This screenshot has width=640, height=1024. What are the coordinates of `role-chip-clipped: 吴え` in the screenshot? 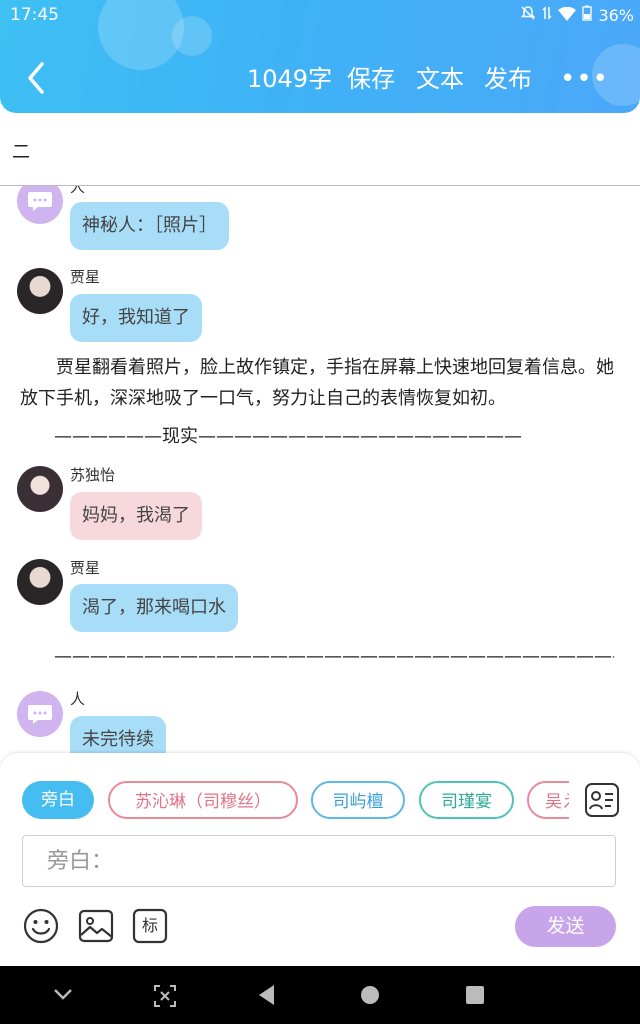 It's located at (548, 800).